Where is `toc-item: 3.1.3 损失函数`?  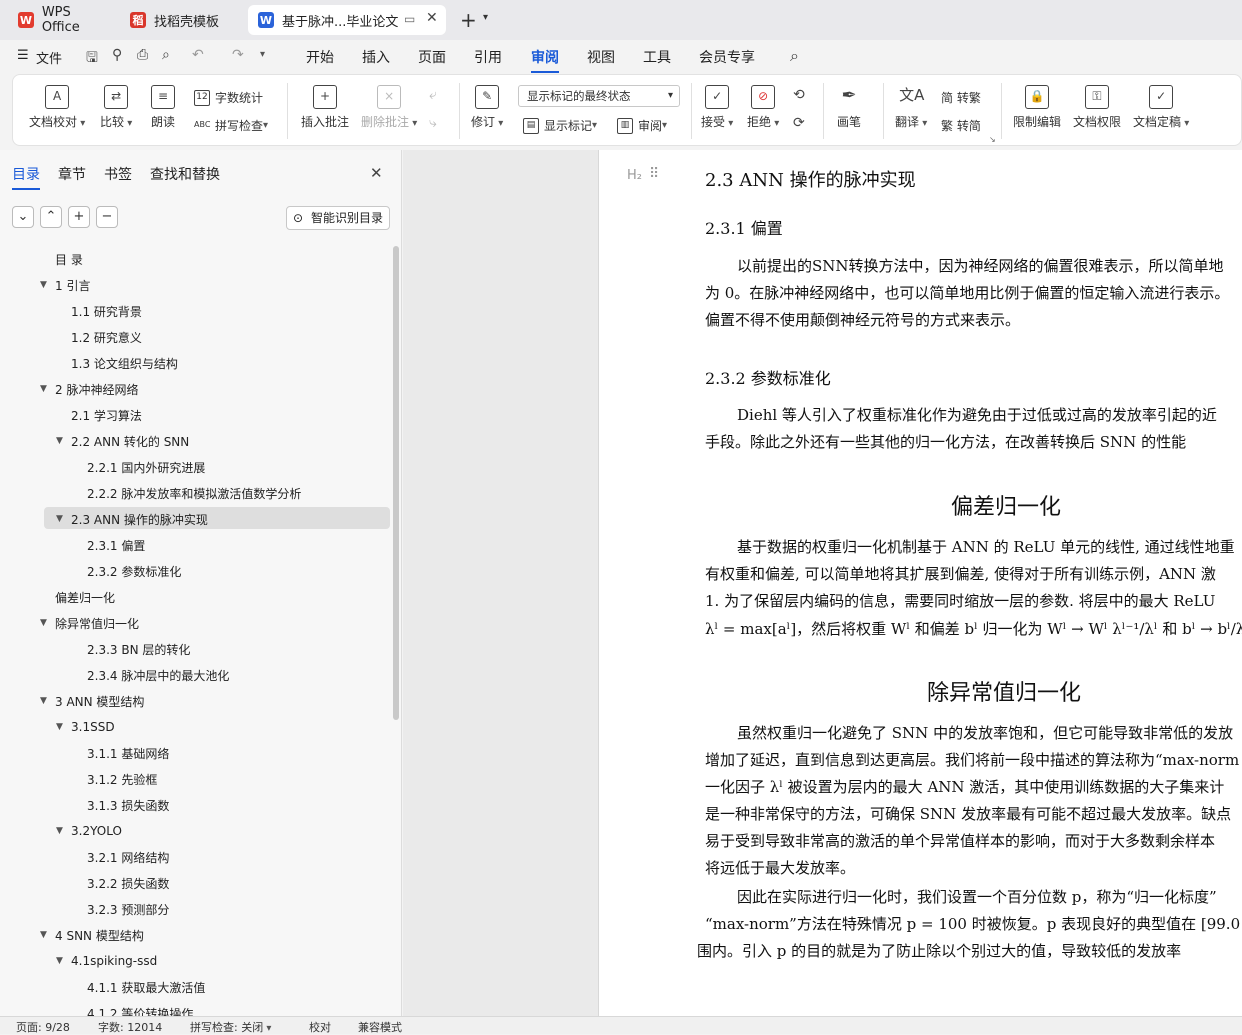 toc-item: 3.1.3 损失函数 is located at coordinates (128, 805).